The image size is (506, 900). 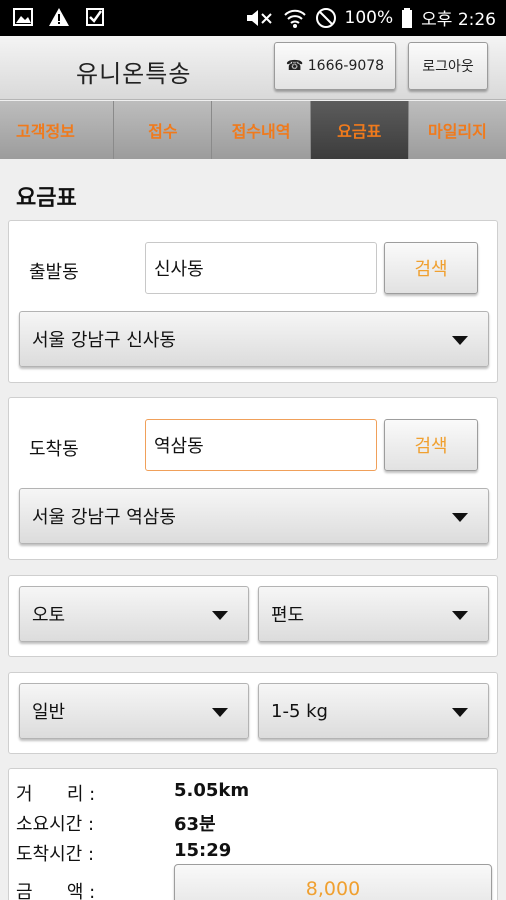 What do you see at coordinates (253, 68) in the screenshot?
I see `app-header: 유니온특송 ☎ 1666-9078 로그아웃` at bounding box center [253, 68].